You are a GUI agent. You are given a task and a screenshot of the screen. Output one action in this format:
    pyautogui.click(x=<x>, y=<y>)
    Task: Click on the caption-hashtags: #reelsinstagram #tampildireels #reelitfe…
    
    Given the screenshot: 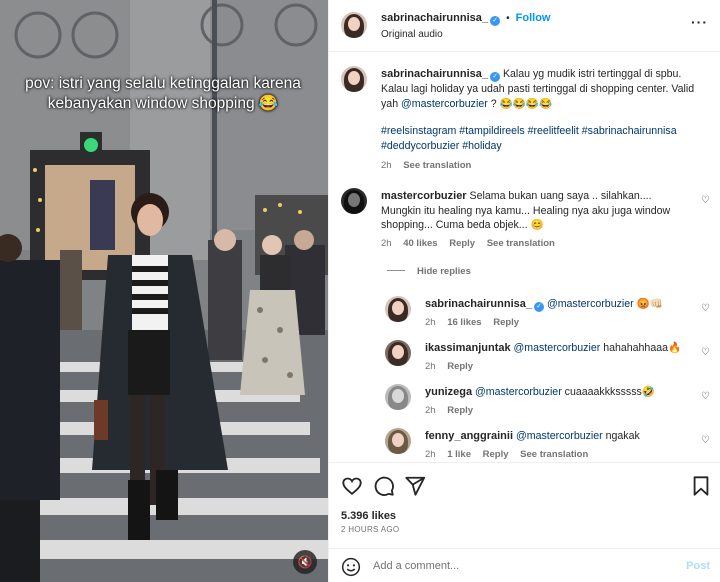 What is the action you would take?
    pyautogui.click(x=543, y=138)
    